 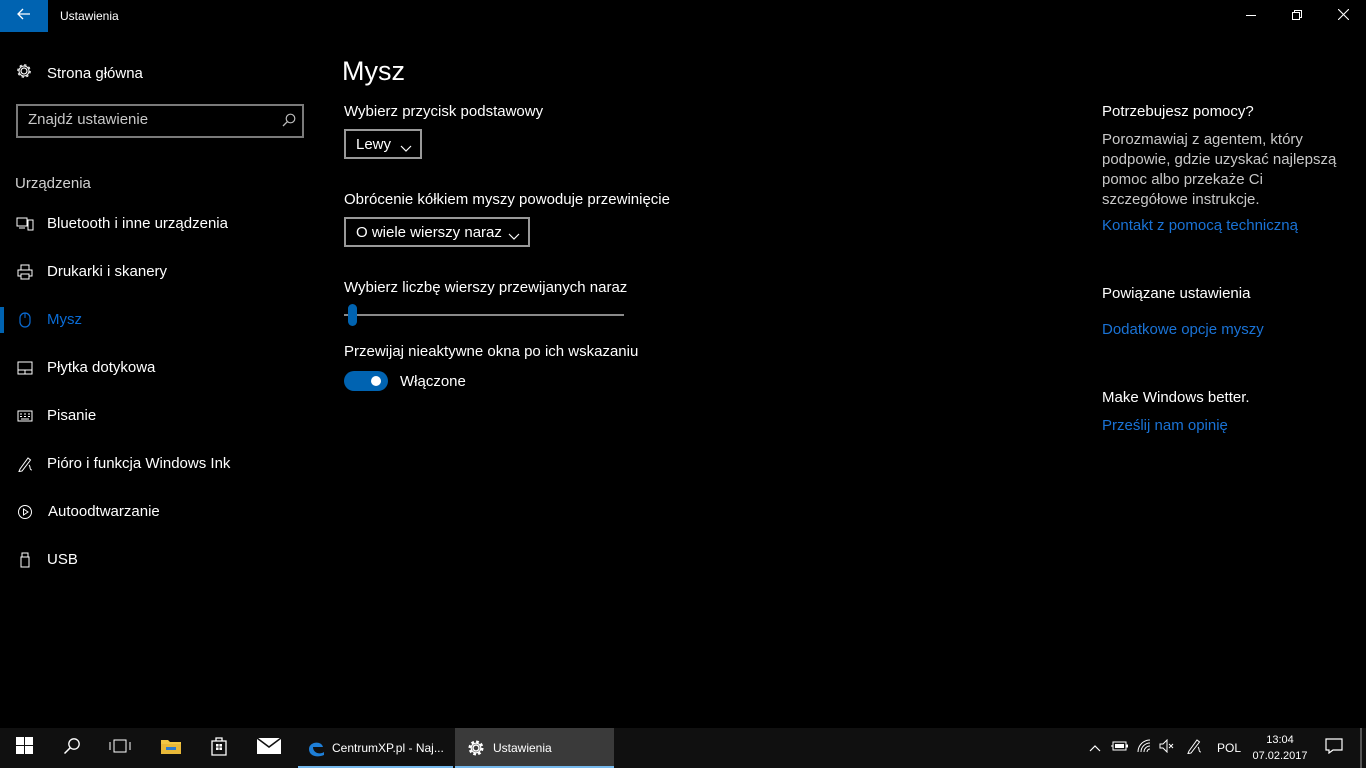 I want to click on autoplay-icon, so click(x=25, y=512).